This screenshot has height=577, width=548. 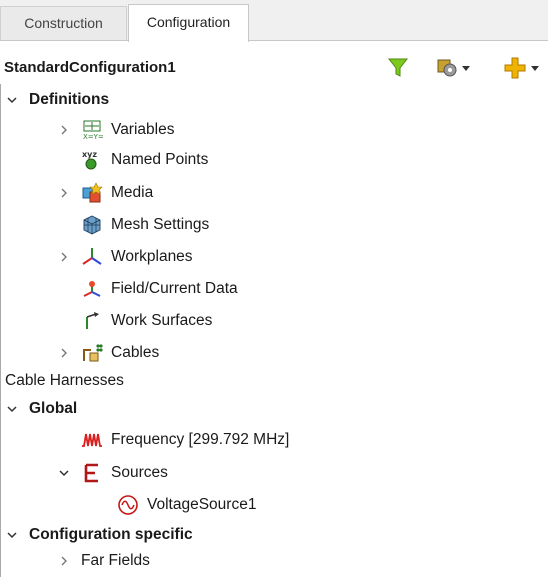 I want to click on filter-icon, so click(x=398, y=68).